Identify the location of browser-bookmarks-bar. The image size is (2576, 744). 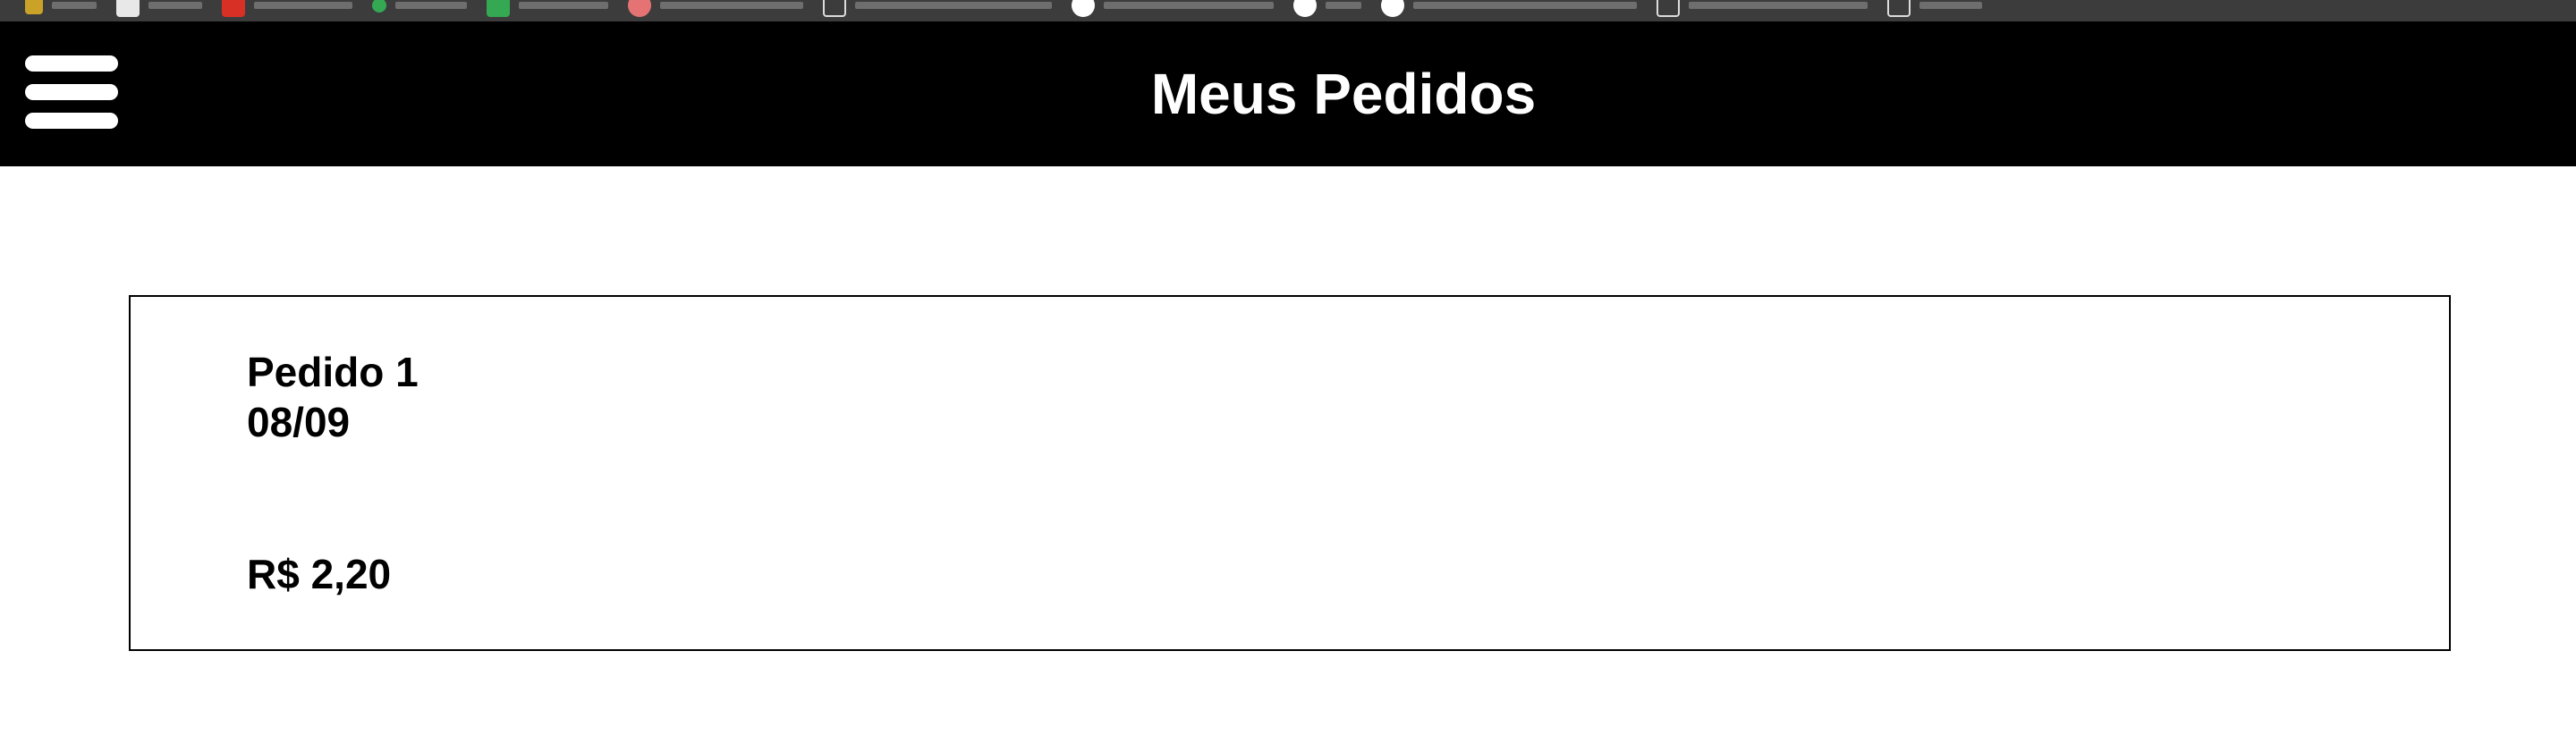
(1288, 10).